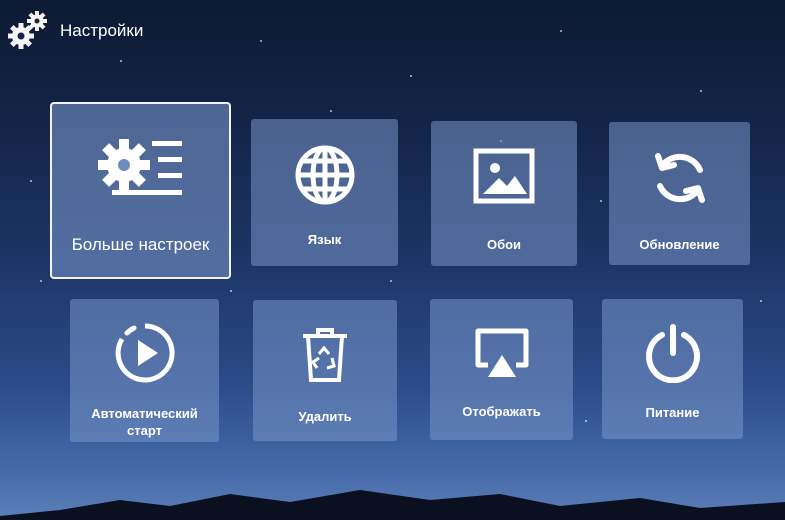 The image size is (785, 520). Describe the element at coordinates (145, 353) in the screenshot. I see `play-circle-icon` at that location.